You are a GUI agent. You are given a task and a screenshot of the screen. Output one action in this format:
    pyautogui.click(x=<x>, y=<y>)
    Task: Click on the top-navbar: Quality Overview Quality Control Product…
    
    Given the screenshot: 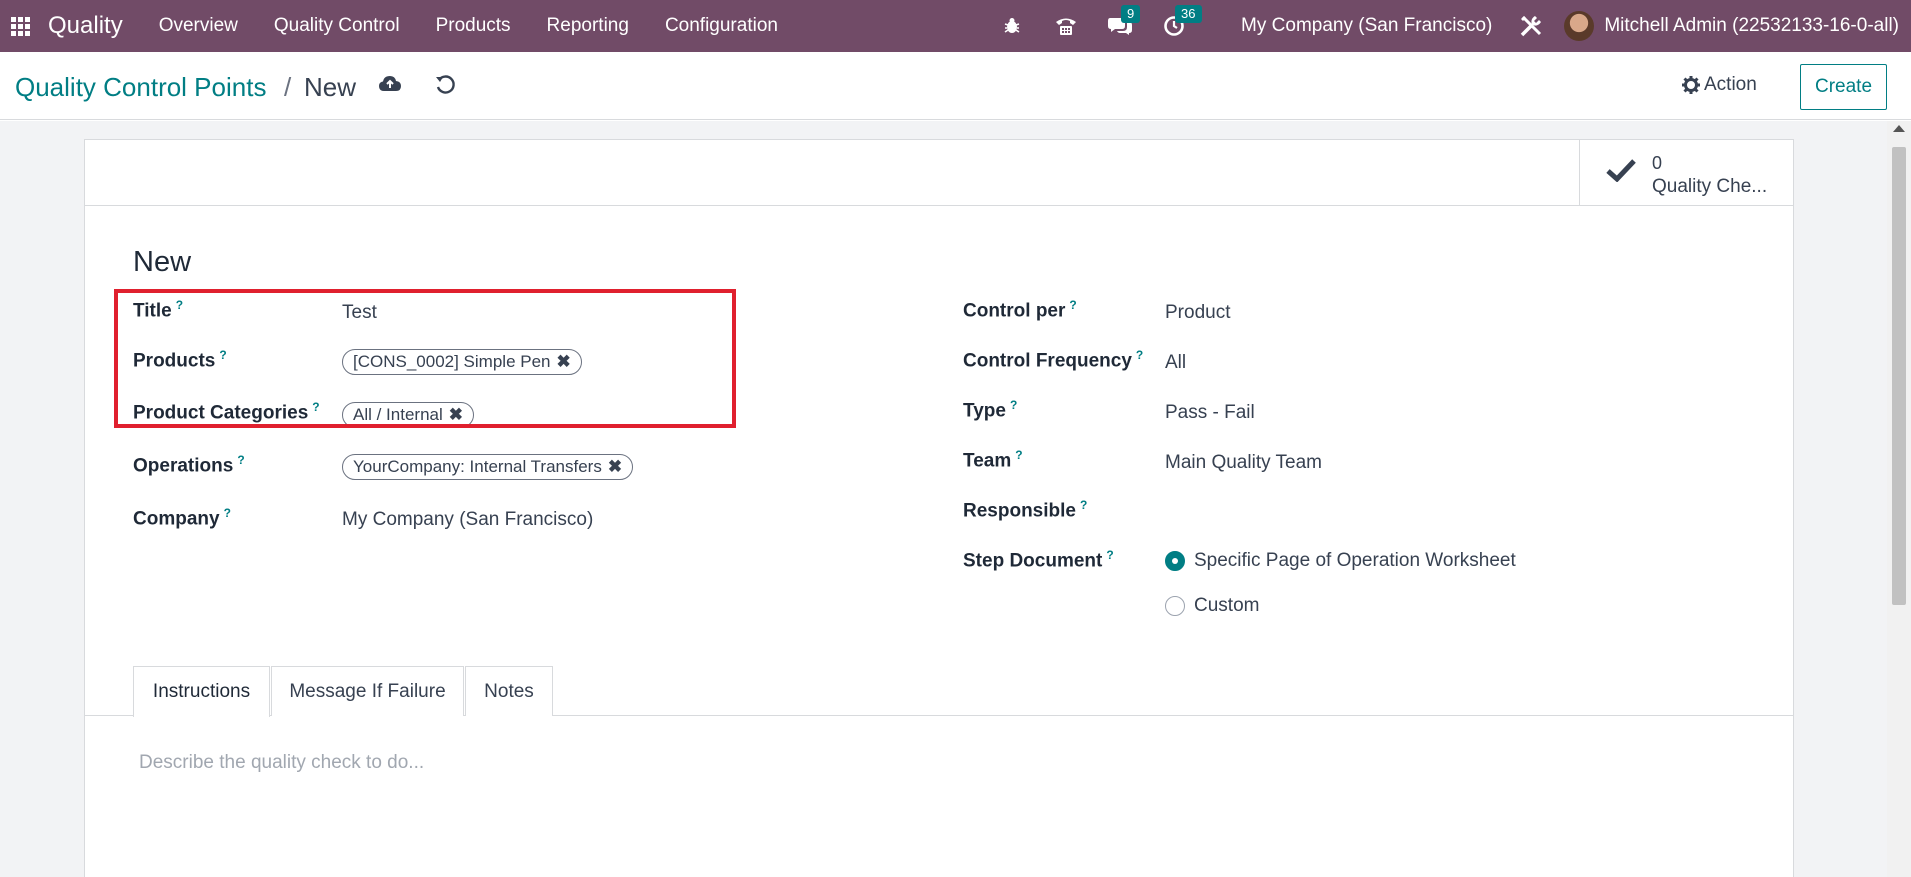 What is the action you would take?
    pyautogui.click(x=955, y=26)
    